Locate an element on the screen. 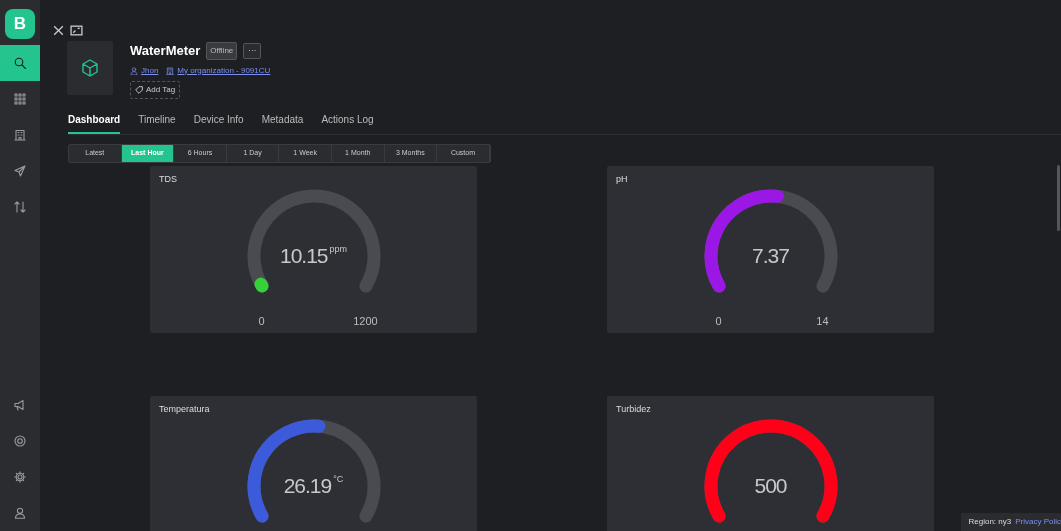 The height and width of the screenshot is (531, 1061). tab: Dashboard is located at coordinates (94, 122).